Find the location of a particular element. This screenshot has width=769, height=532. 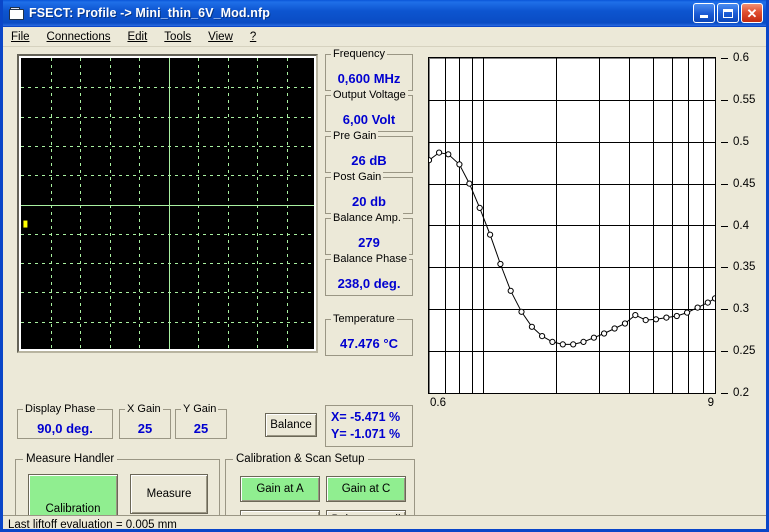

readout-y-gain-label: Y Gain is located at coordinates (200, 409).